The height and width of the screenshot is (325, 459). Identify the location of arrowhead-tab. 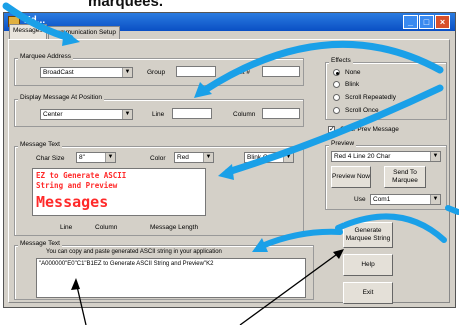
(71, 38).